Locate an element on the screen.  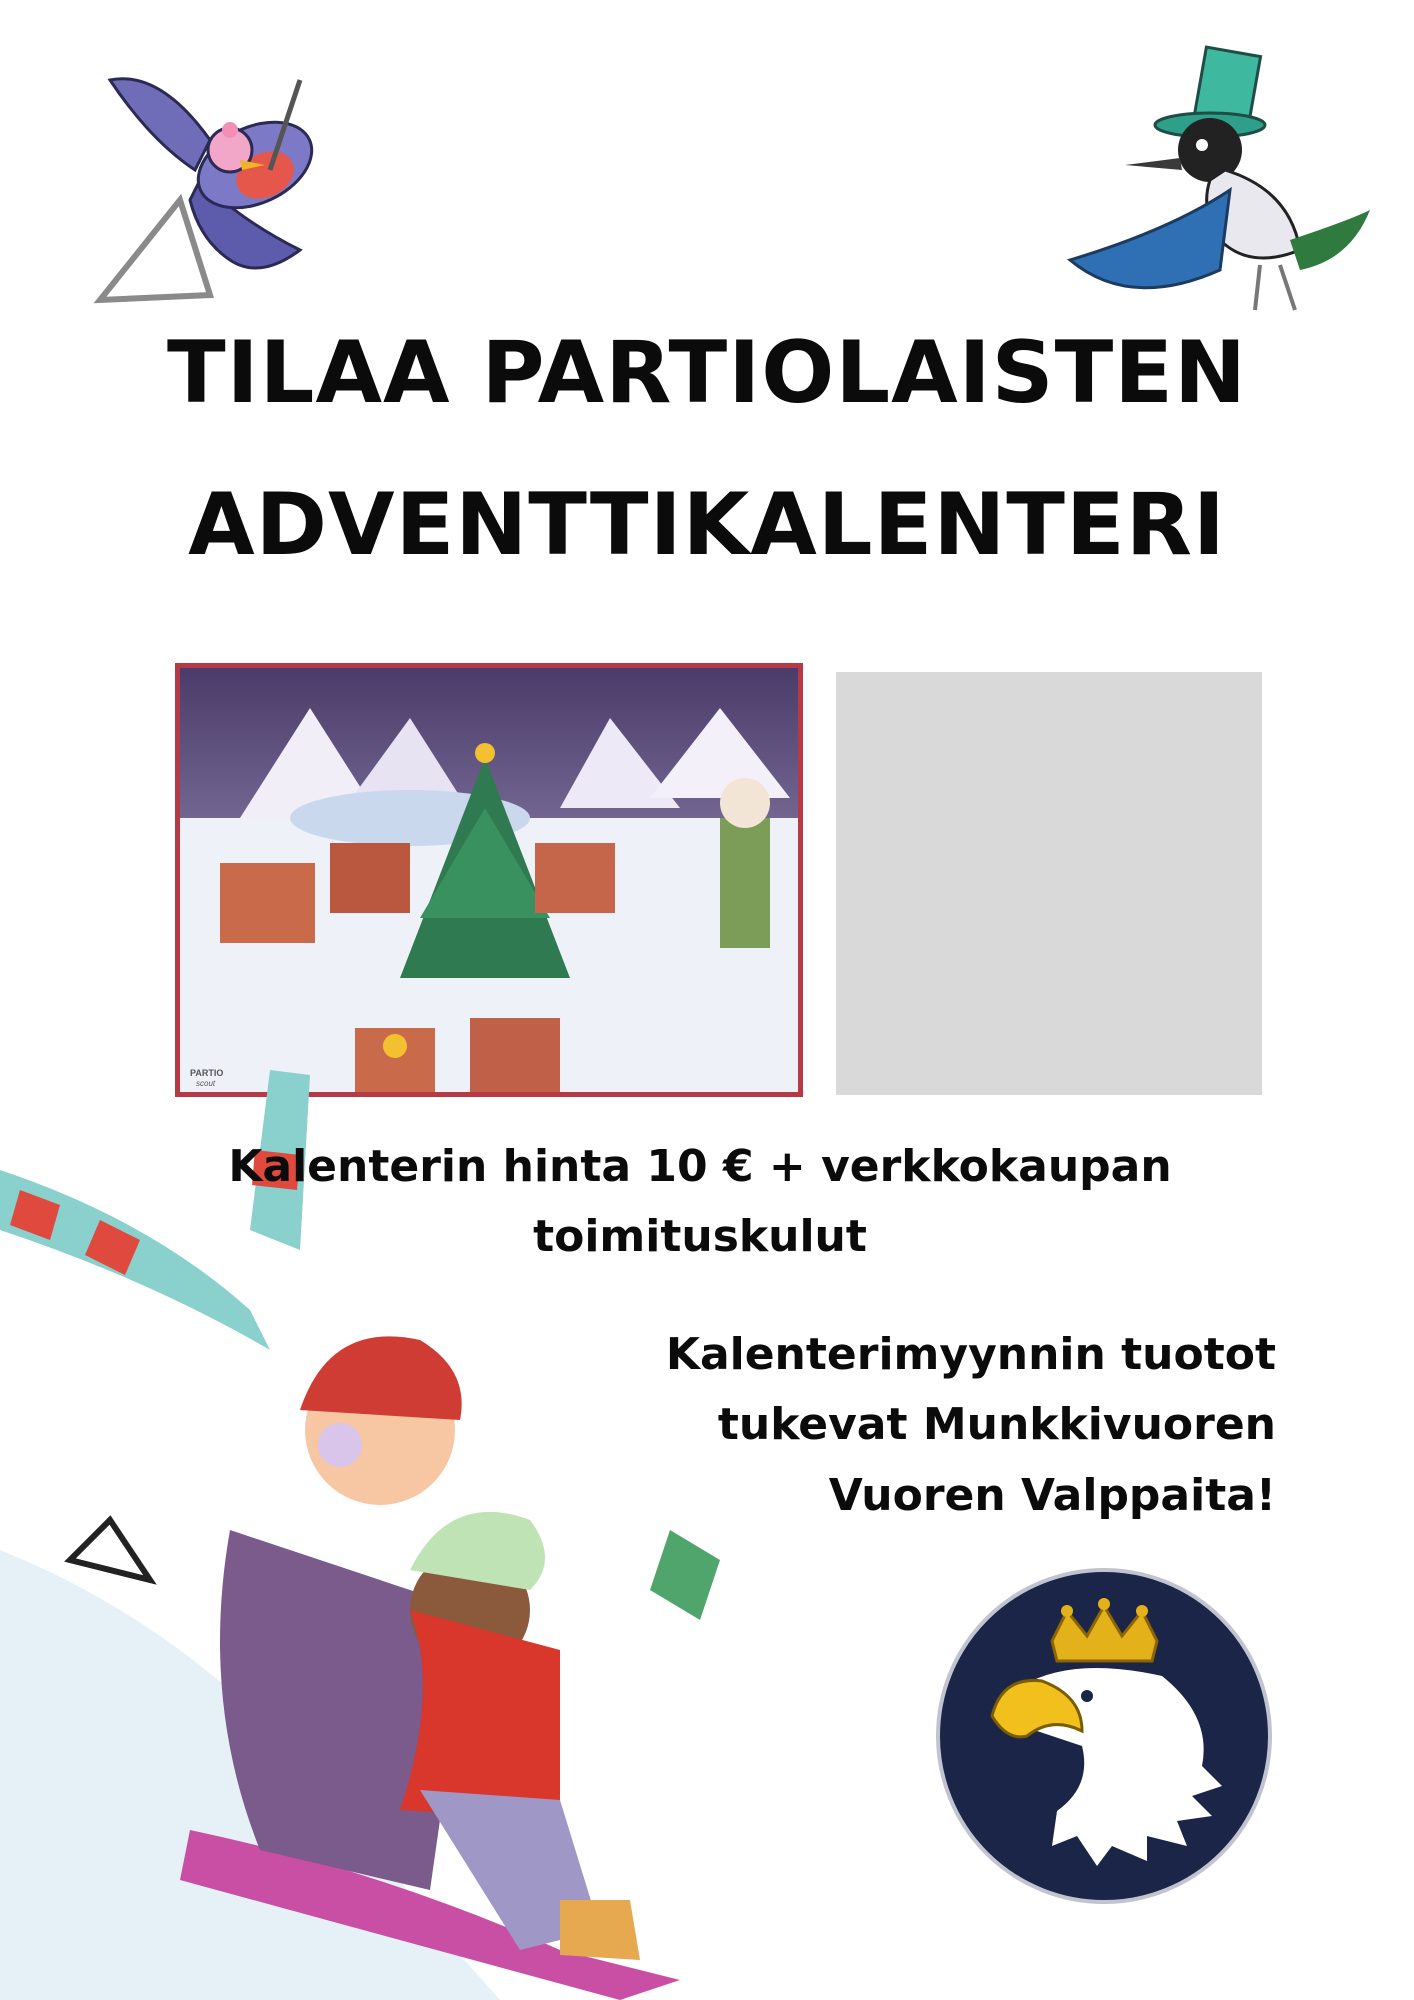
magpie-hat-icon is located at coordinates (1218, 178).